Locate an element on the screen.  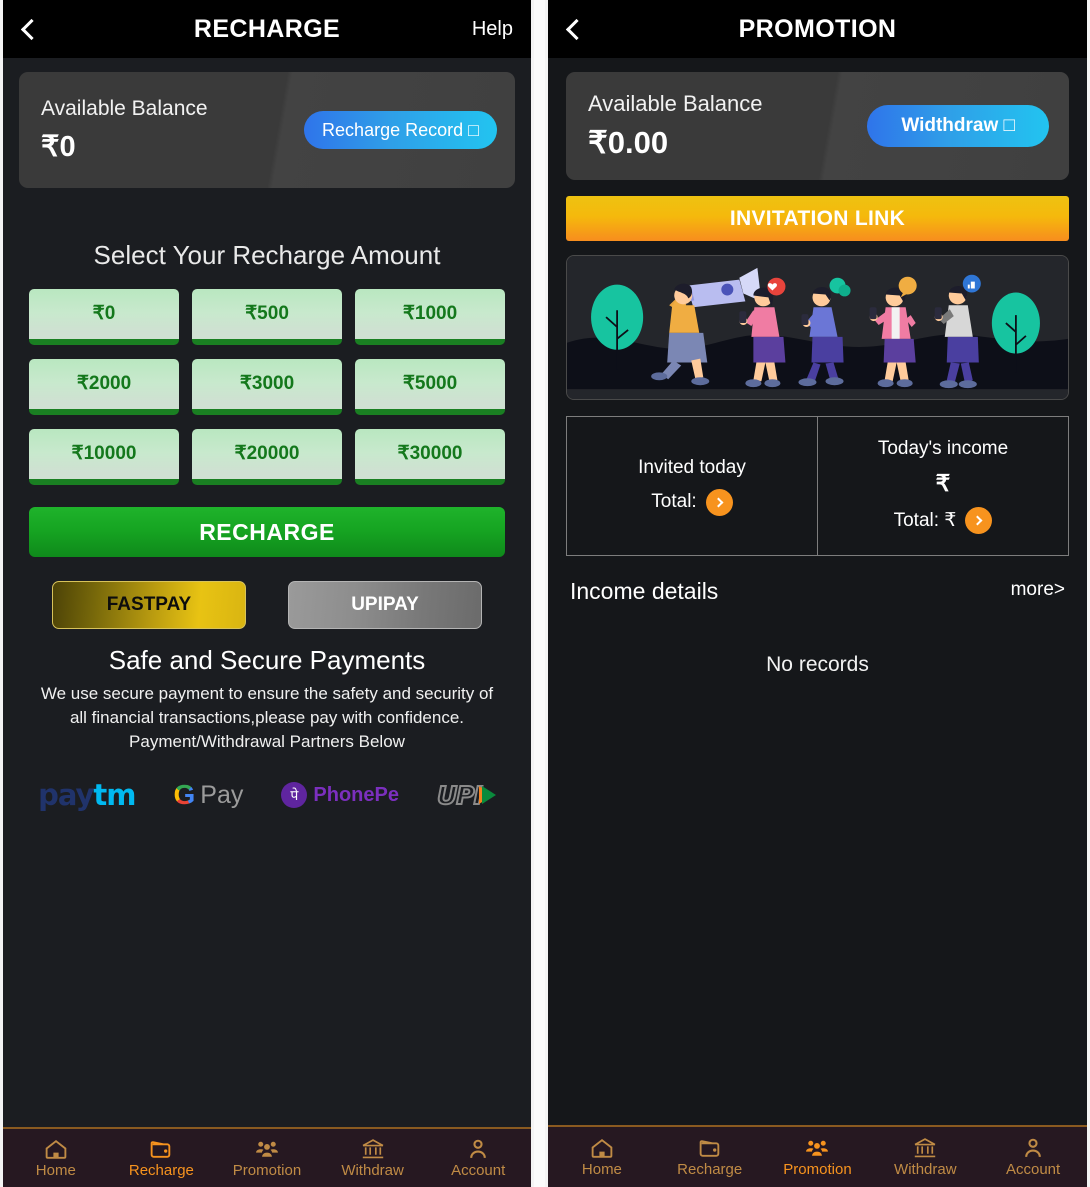
income-details-more-link: more> is located at coordinates (1038, 590).